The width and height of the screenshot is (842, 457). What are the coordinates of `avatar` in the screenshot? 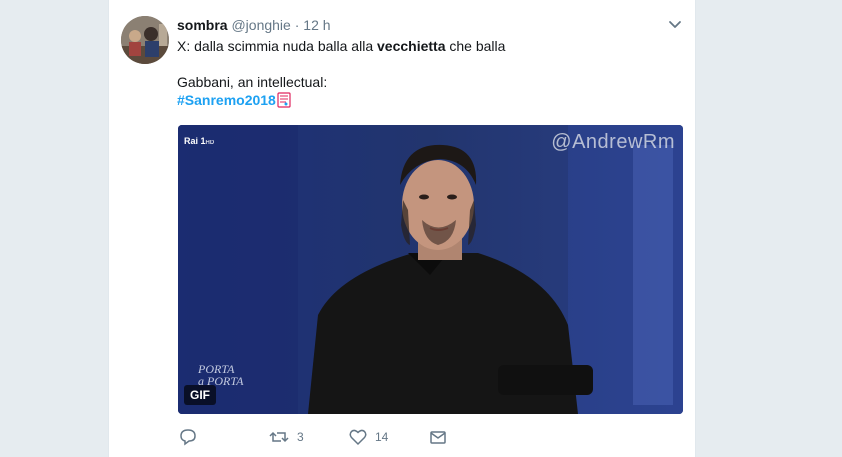 It's located at (145, 40).